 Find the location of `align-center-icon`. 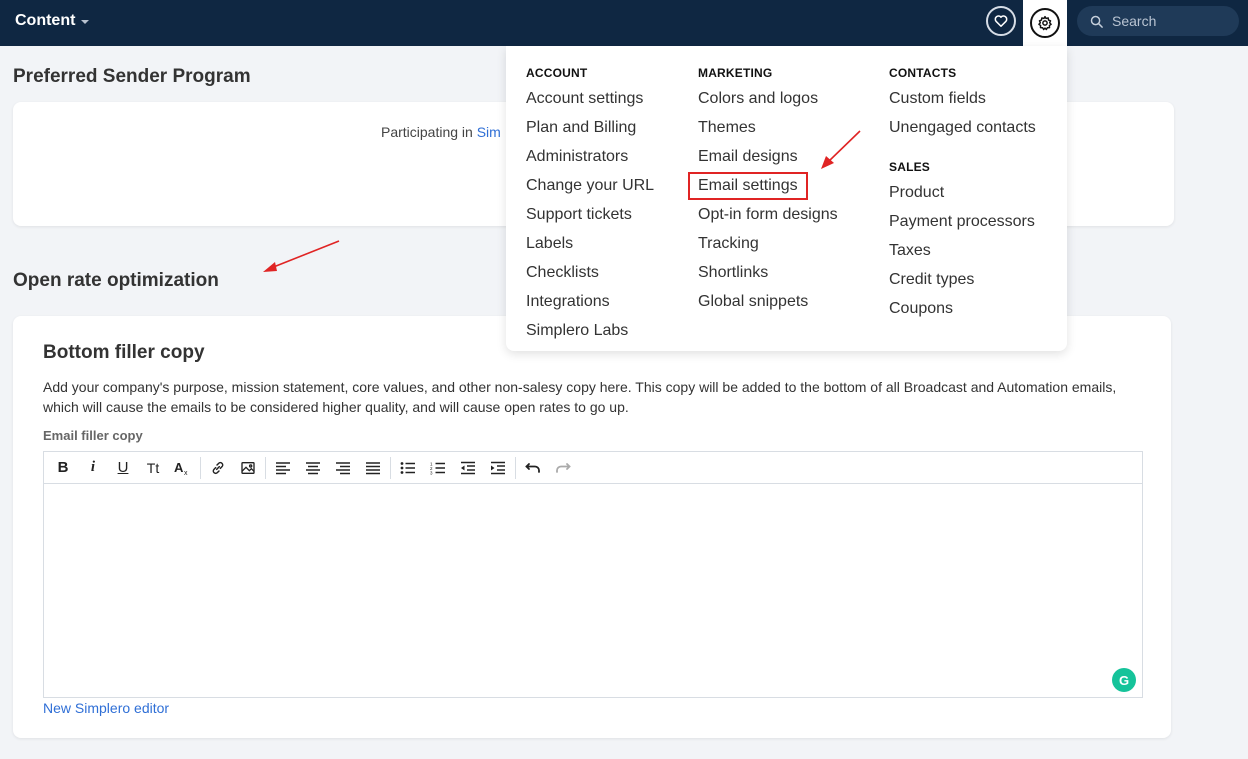

align-center-icon is located at coordinates (313, 467).